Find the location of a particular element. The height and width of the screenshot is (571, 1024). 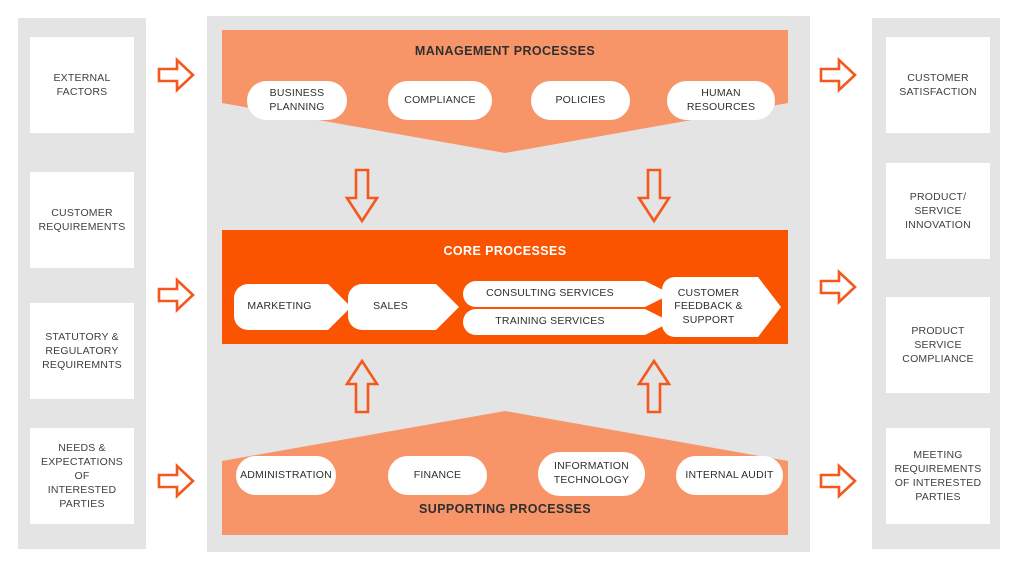

core-chevron-marketing: MARKETING is located at coordinates (292, 307).